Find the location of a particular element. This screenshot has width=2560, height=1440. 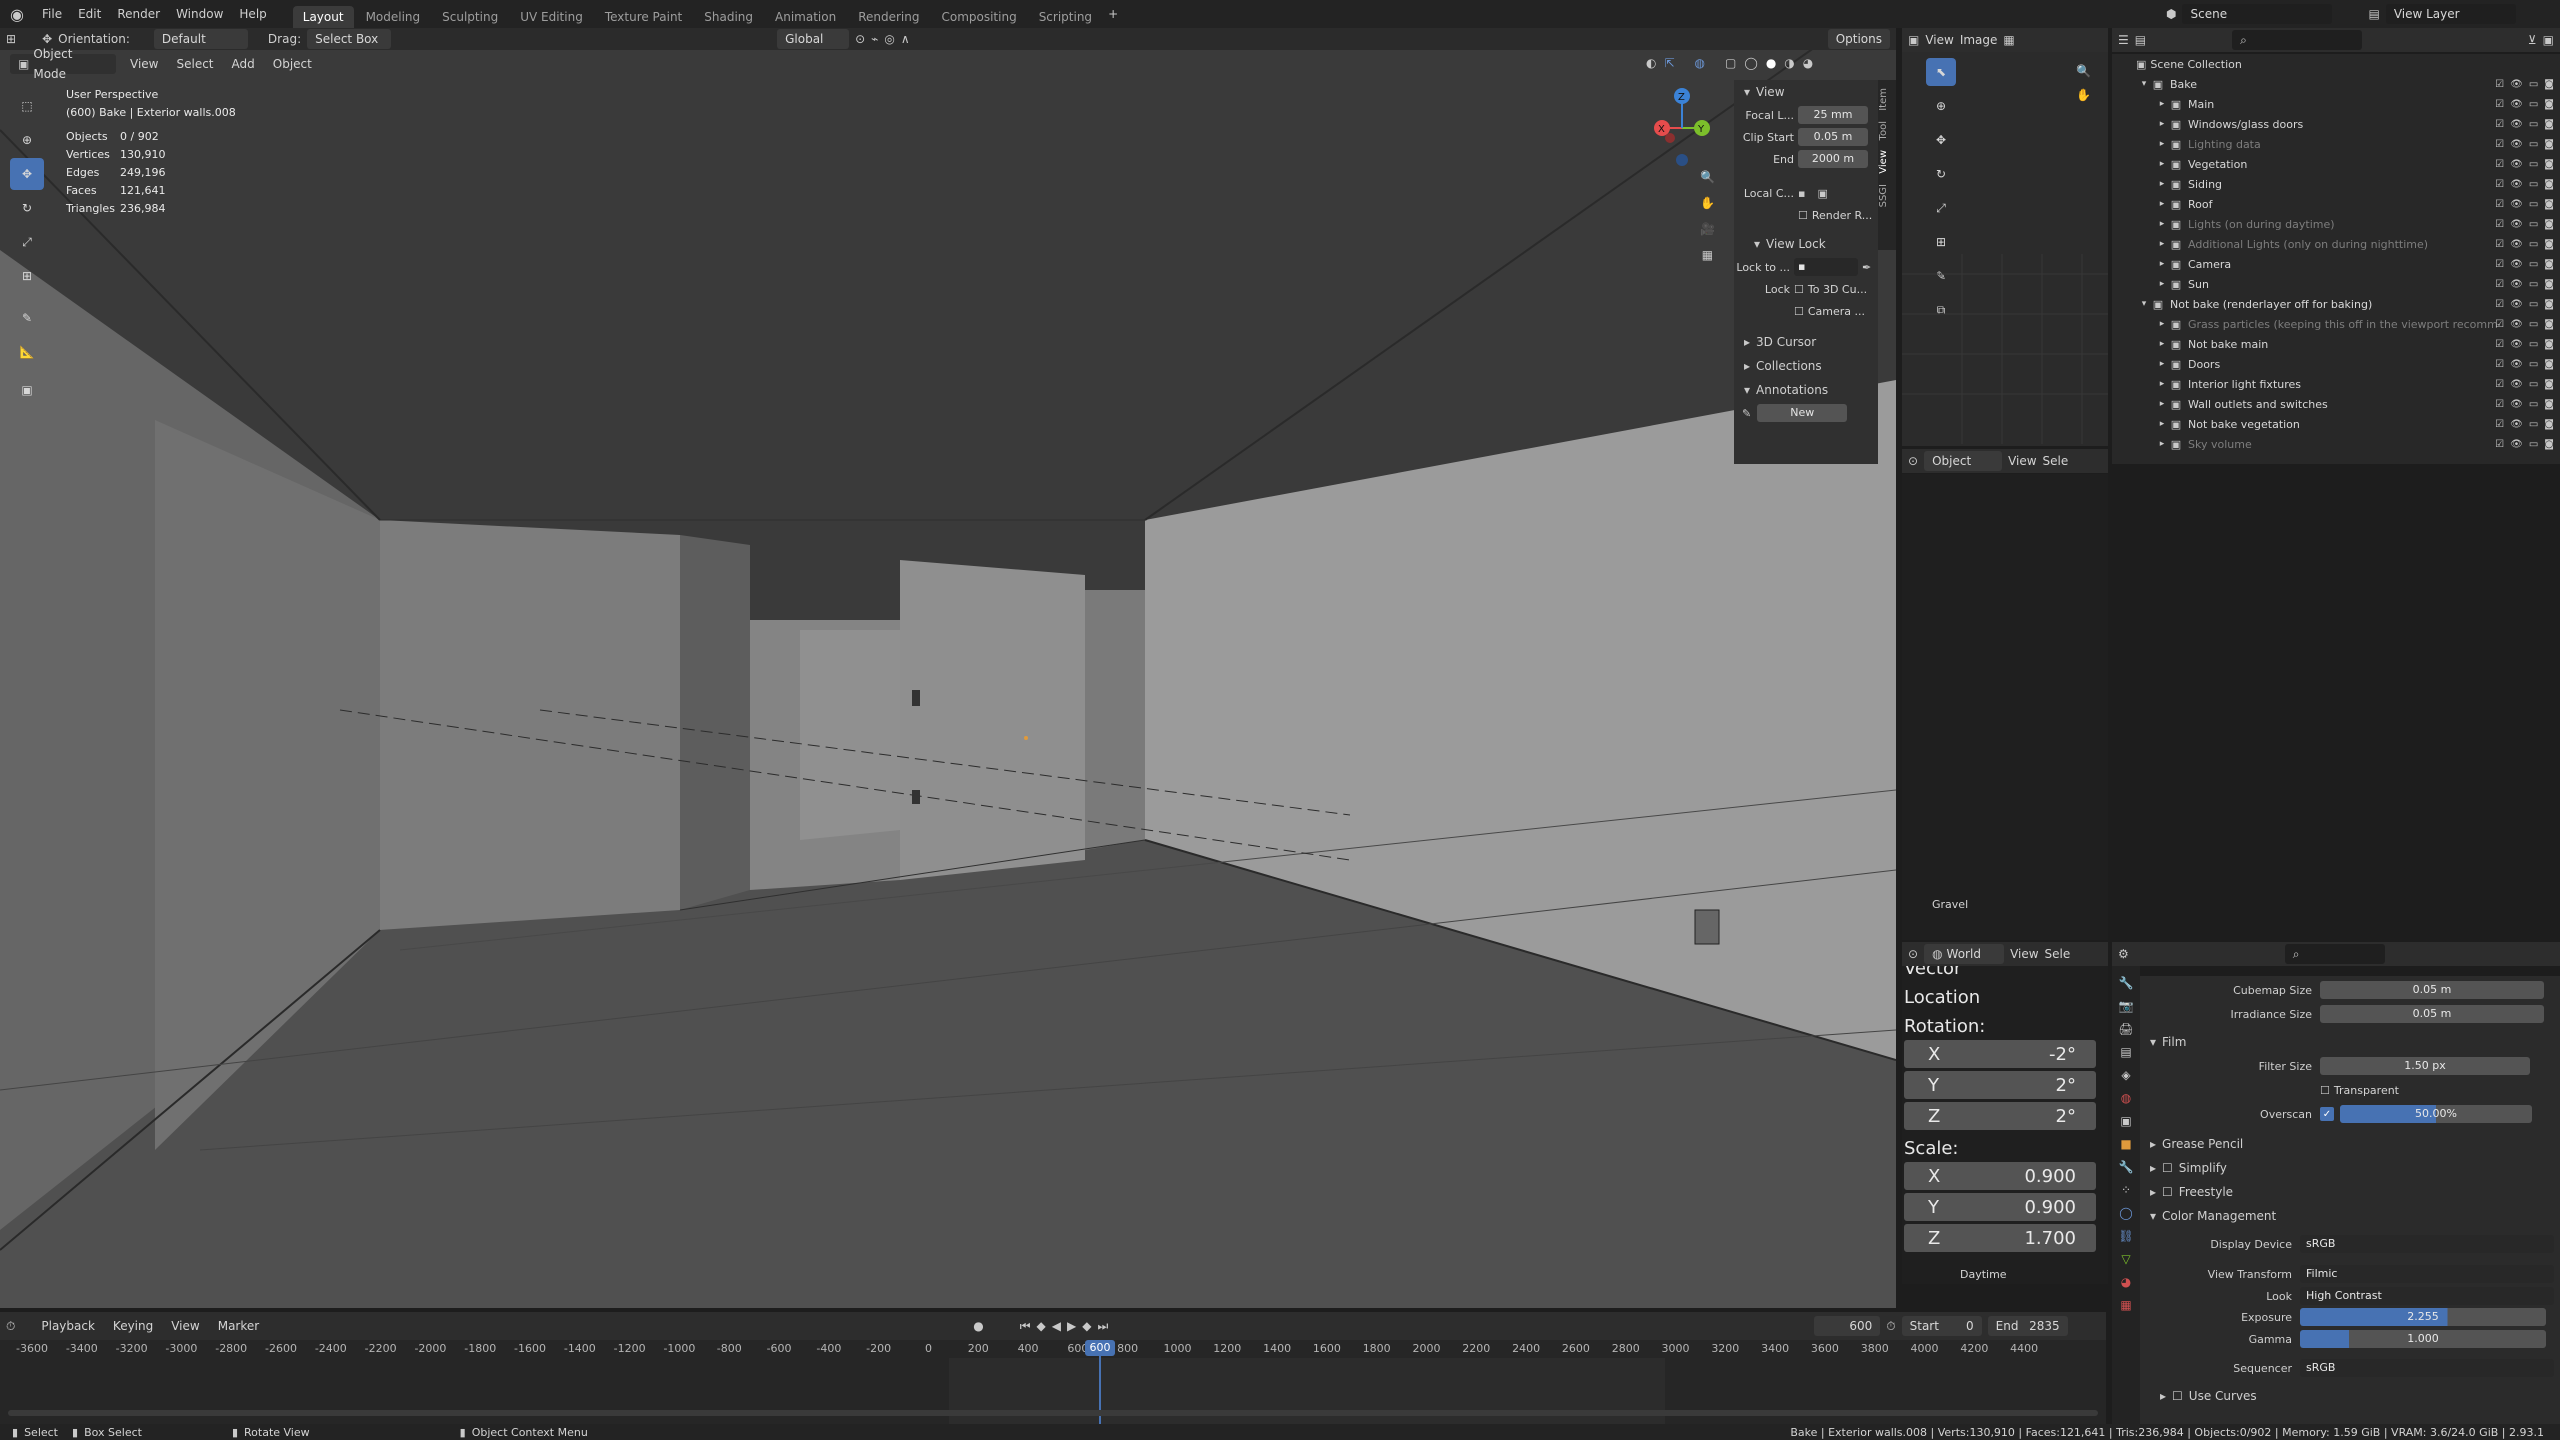

orientation-dropdown: Default is located at coordinates (200, 39).